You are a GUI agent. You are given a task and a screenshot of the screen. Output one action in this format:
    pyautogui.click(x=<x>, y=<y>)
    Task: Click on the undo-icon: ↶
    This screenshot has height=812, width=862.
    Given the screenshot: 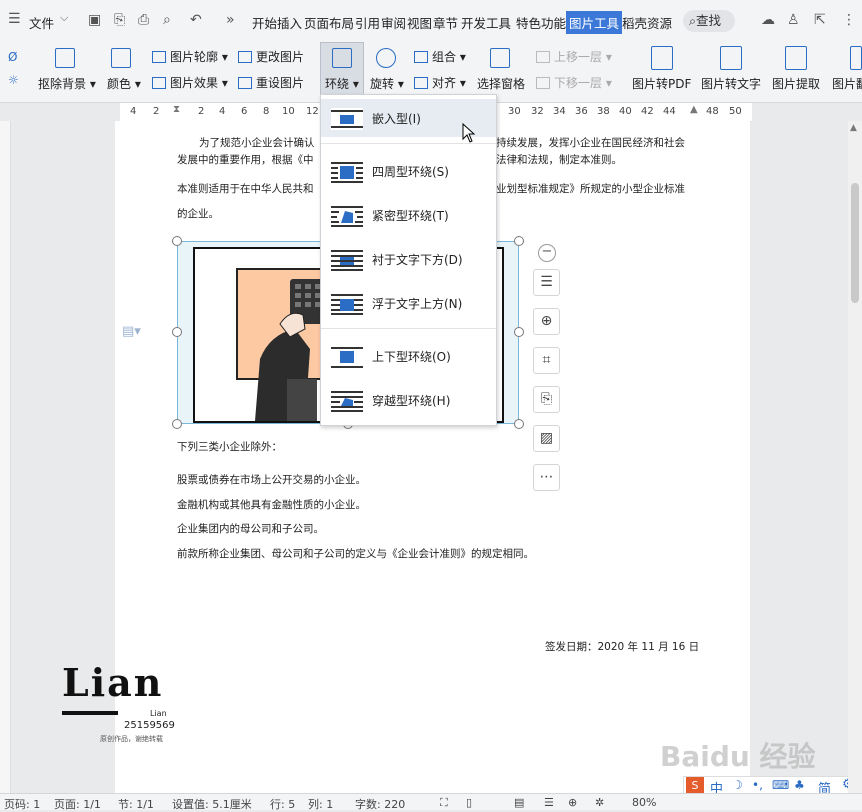 What is the action you would take?
    pyautogui.click(x=196, y=20)
    